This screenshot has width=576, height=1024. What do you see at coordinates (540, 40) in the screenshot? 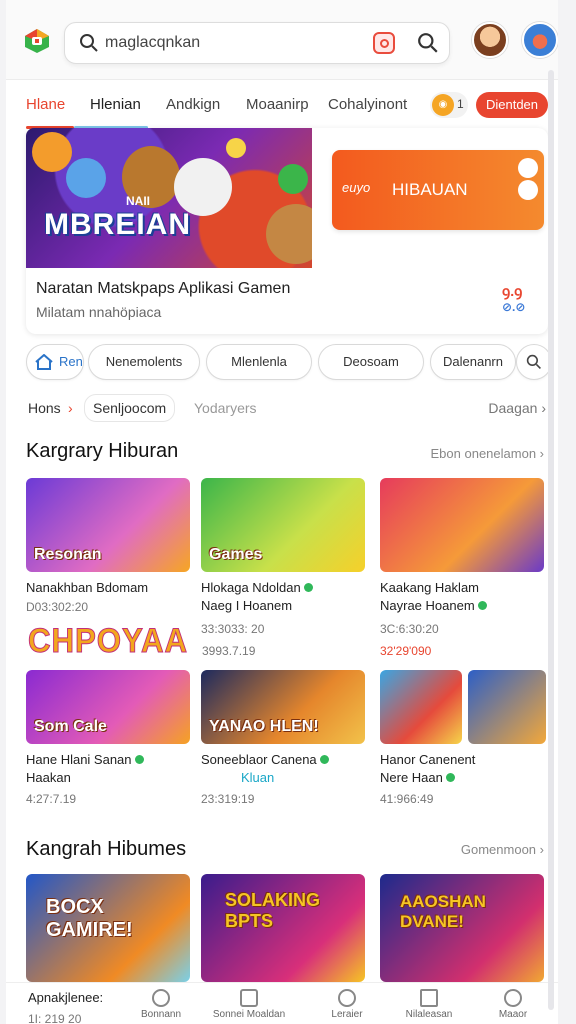
I see `profile-avatar` at bounding box center [540, 40].